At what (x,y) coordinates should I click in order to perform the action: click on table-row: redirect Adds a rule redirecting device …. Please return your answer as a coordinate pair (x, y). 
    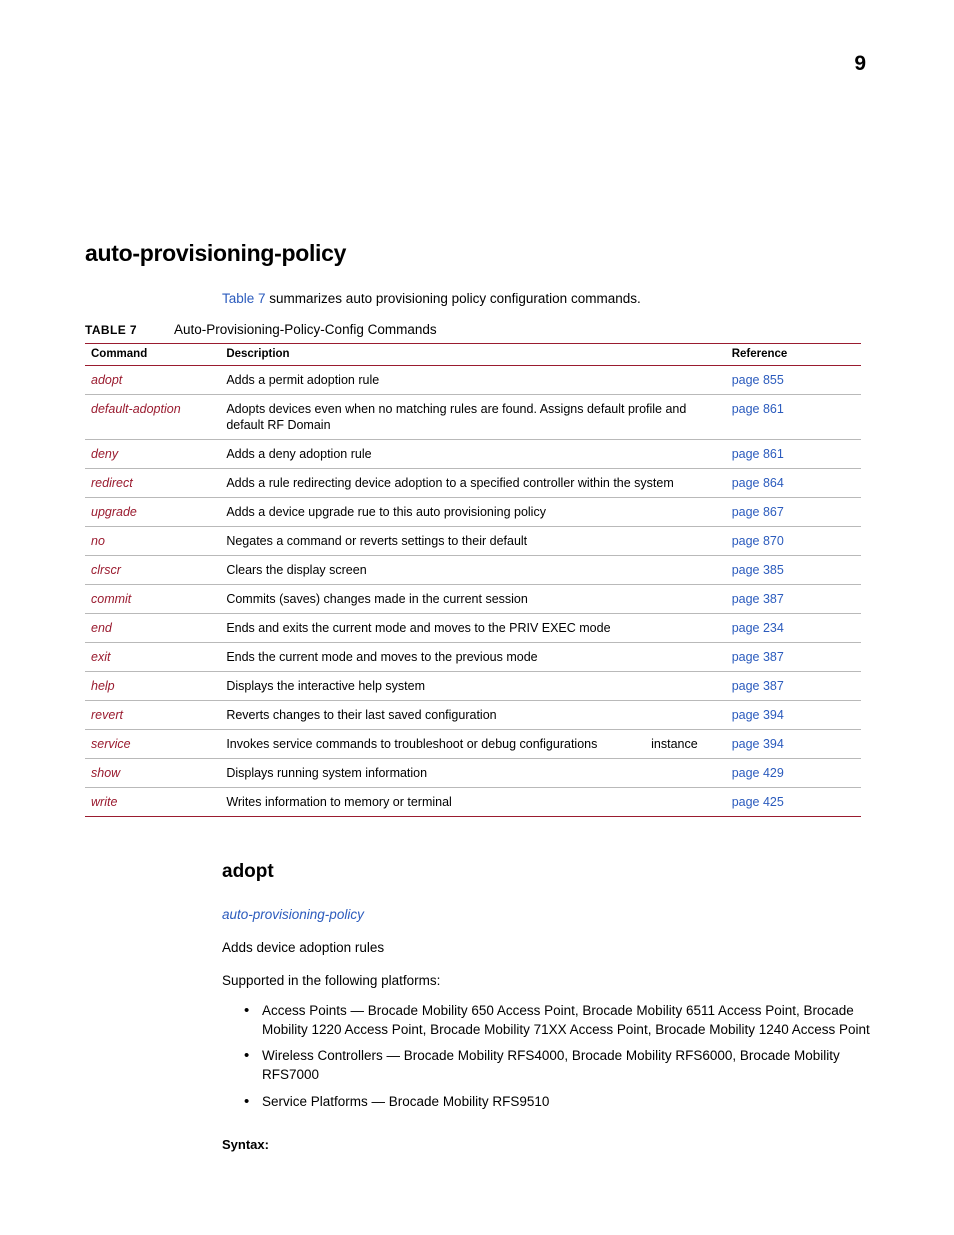
    Looking at the image, I should click on (473, 483).